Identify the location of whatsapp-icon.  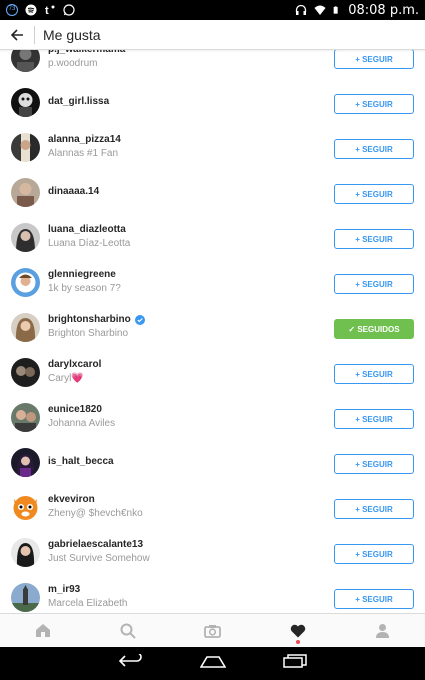
(69, 10).